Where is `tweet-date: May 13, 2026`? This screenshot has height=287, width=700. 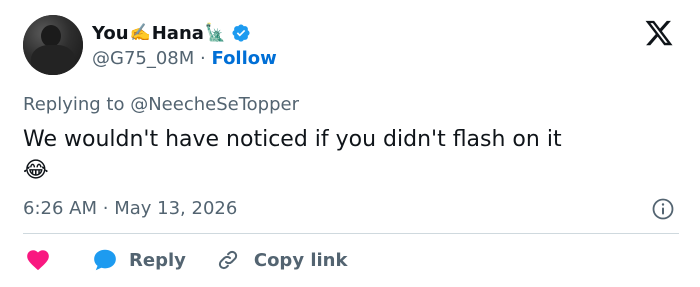
tweet-date: May 13, 2026 is located at coordinates (176, 208).